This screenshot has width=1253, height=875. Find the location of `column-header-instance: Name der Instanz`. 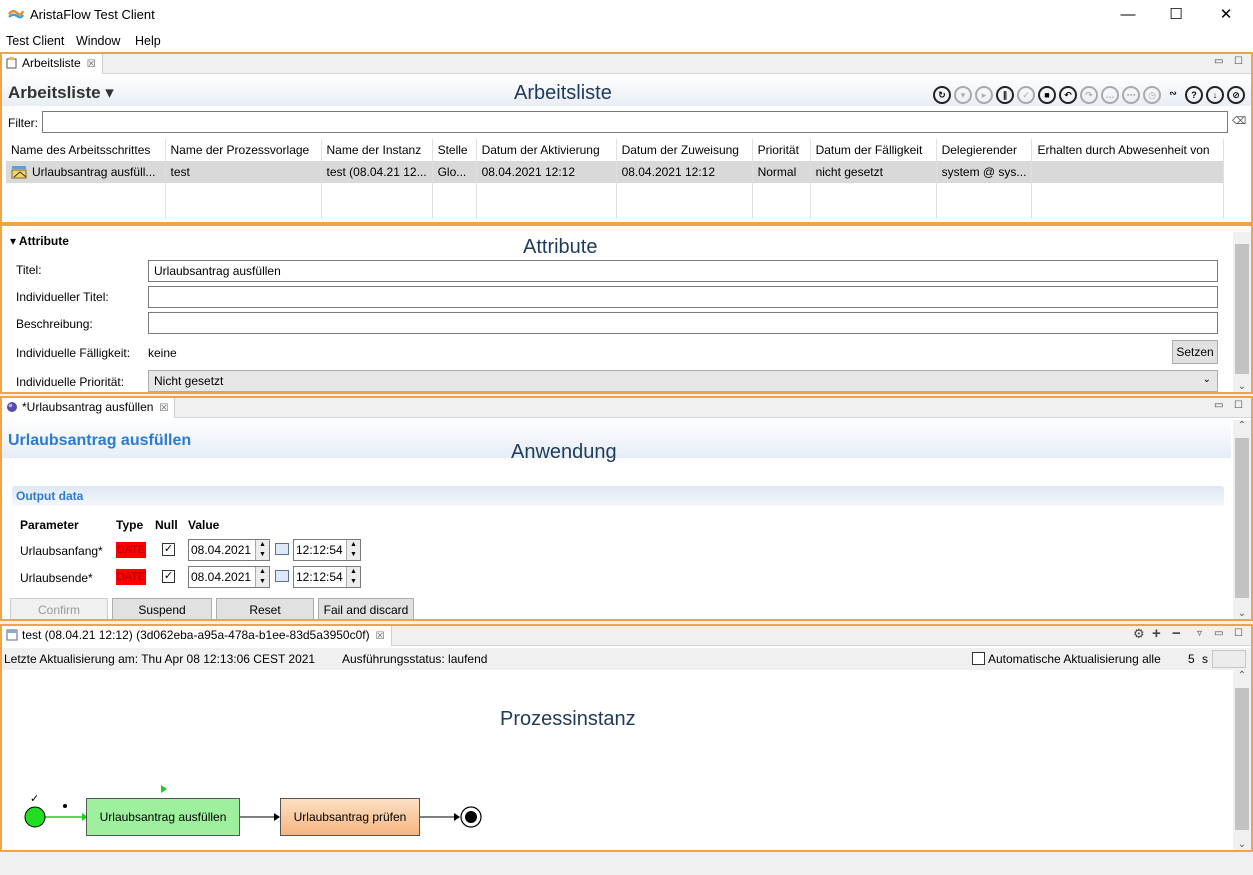

column-header-instance: Name der Instanz is located at coordinates (377, 150).